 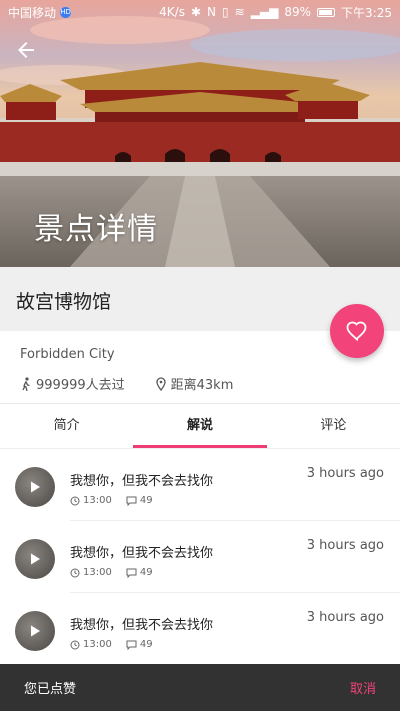 What do you see at coordinates (196, 12) in the screenshot?
I see `bluetooth-icon: ✱` at bounding box center [196, 12].